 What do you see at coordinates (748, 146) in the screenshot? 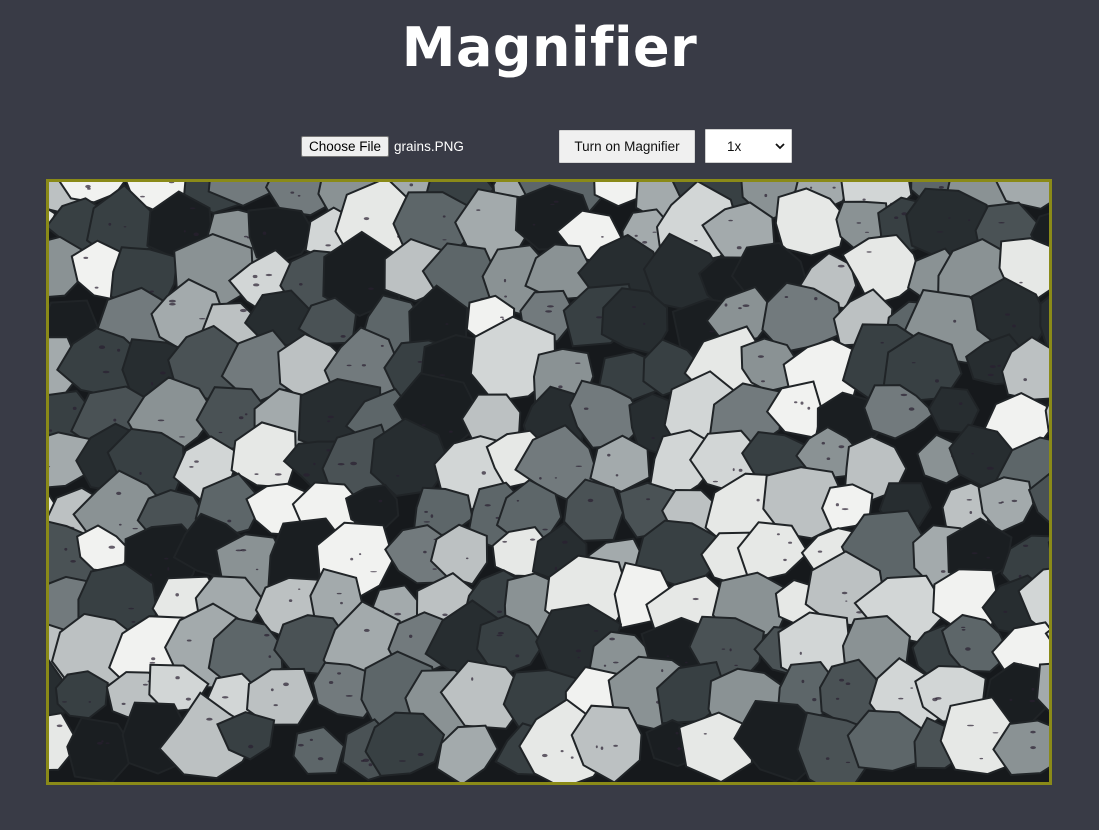
I see `zoom-level-select: 1x` at bounding box center [748, 146].